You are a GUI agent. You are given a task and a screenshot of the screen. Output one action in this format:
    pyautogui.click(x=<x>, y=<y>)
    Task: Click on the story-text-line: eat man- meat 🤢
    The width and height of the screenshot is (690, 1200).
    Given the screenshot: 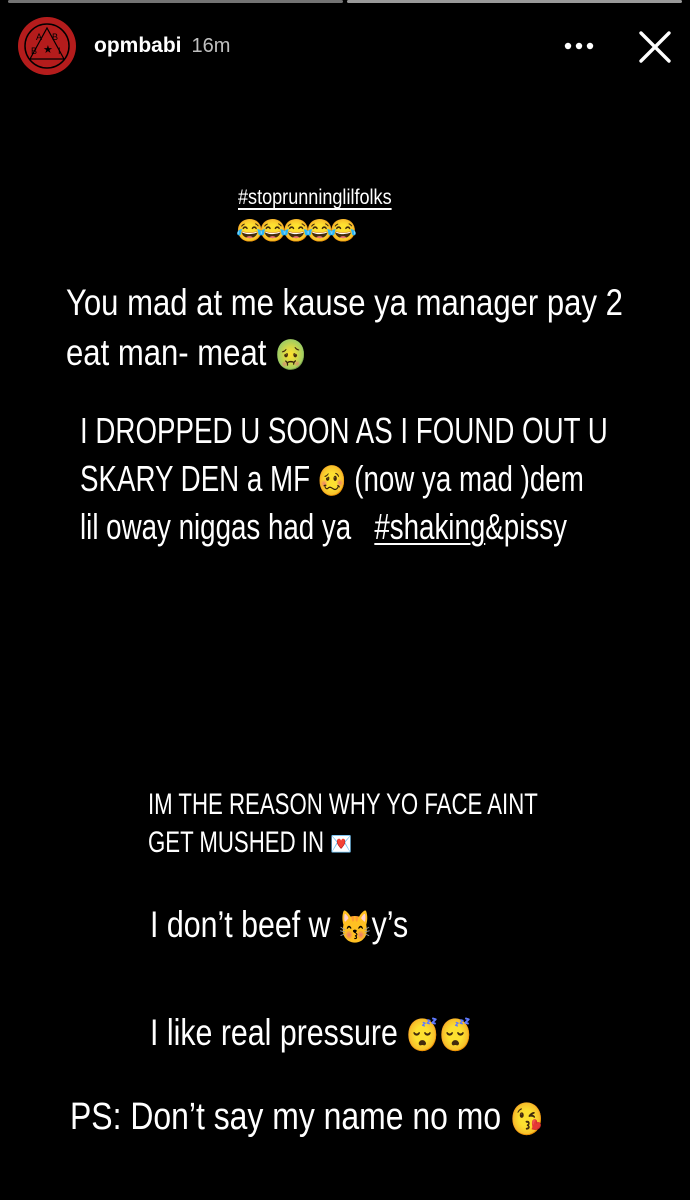 What is the action you would take?
    pyautogui.click(x=186, y=353)
    